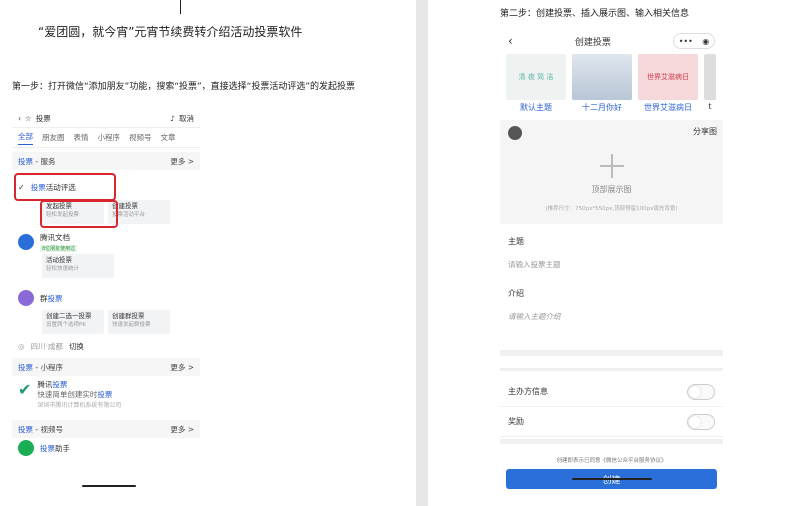 This screenshot has width=795, height=506. I want to click on organizer-row: 主办方信息, so click(611, 392).